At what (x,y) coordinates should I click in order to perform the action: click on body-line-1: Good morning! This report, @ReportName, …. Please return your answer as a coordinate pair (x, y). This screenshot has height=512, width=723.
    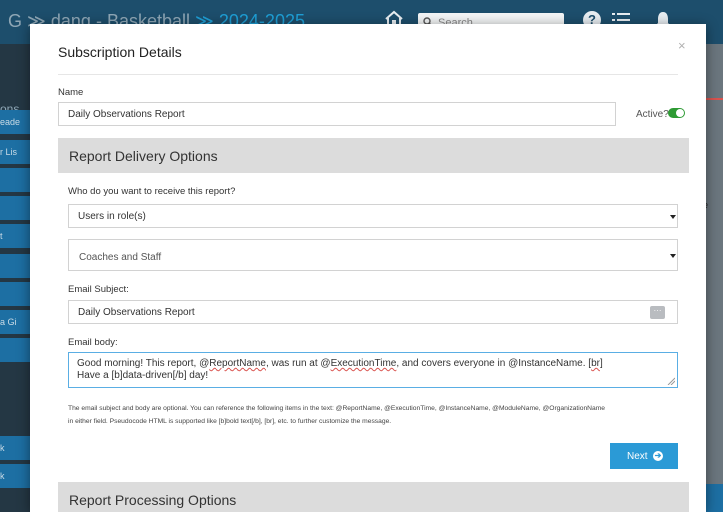
    Looking at the image, I should click on (340, 363).